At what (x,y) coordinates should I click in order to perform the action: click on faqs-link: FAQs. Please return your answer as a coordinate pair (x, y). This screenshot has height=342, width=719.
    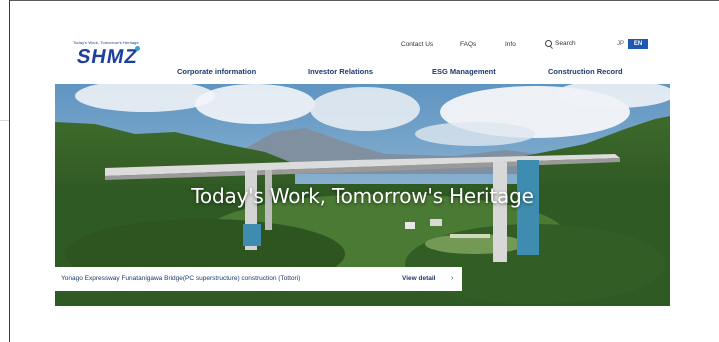
    Looking at the image, I should click on (468, 44).